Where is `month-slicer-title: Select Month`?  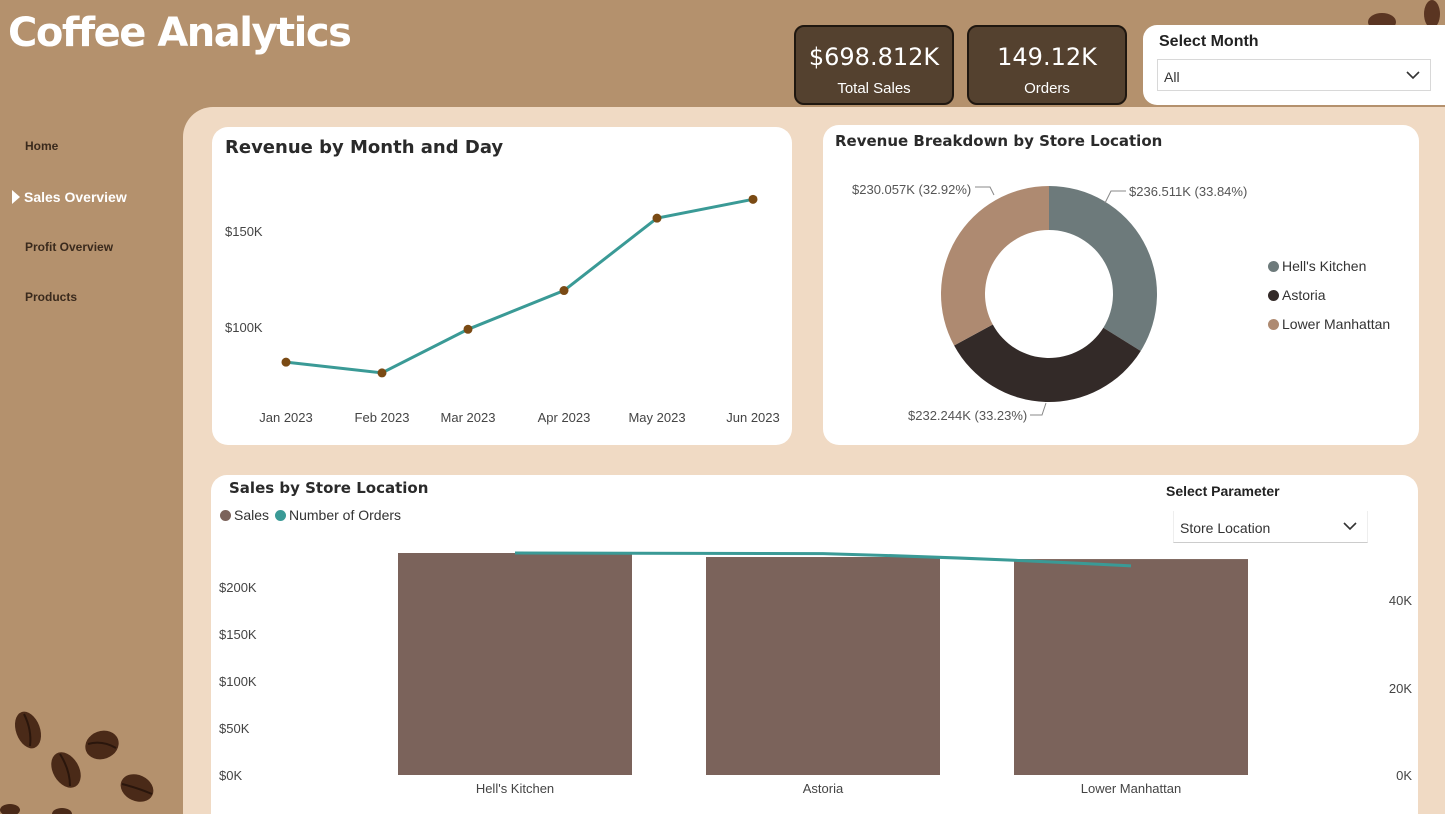
month-slicer-title: Select Month is located at coordinates (1209, 41).